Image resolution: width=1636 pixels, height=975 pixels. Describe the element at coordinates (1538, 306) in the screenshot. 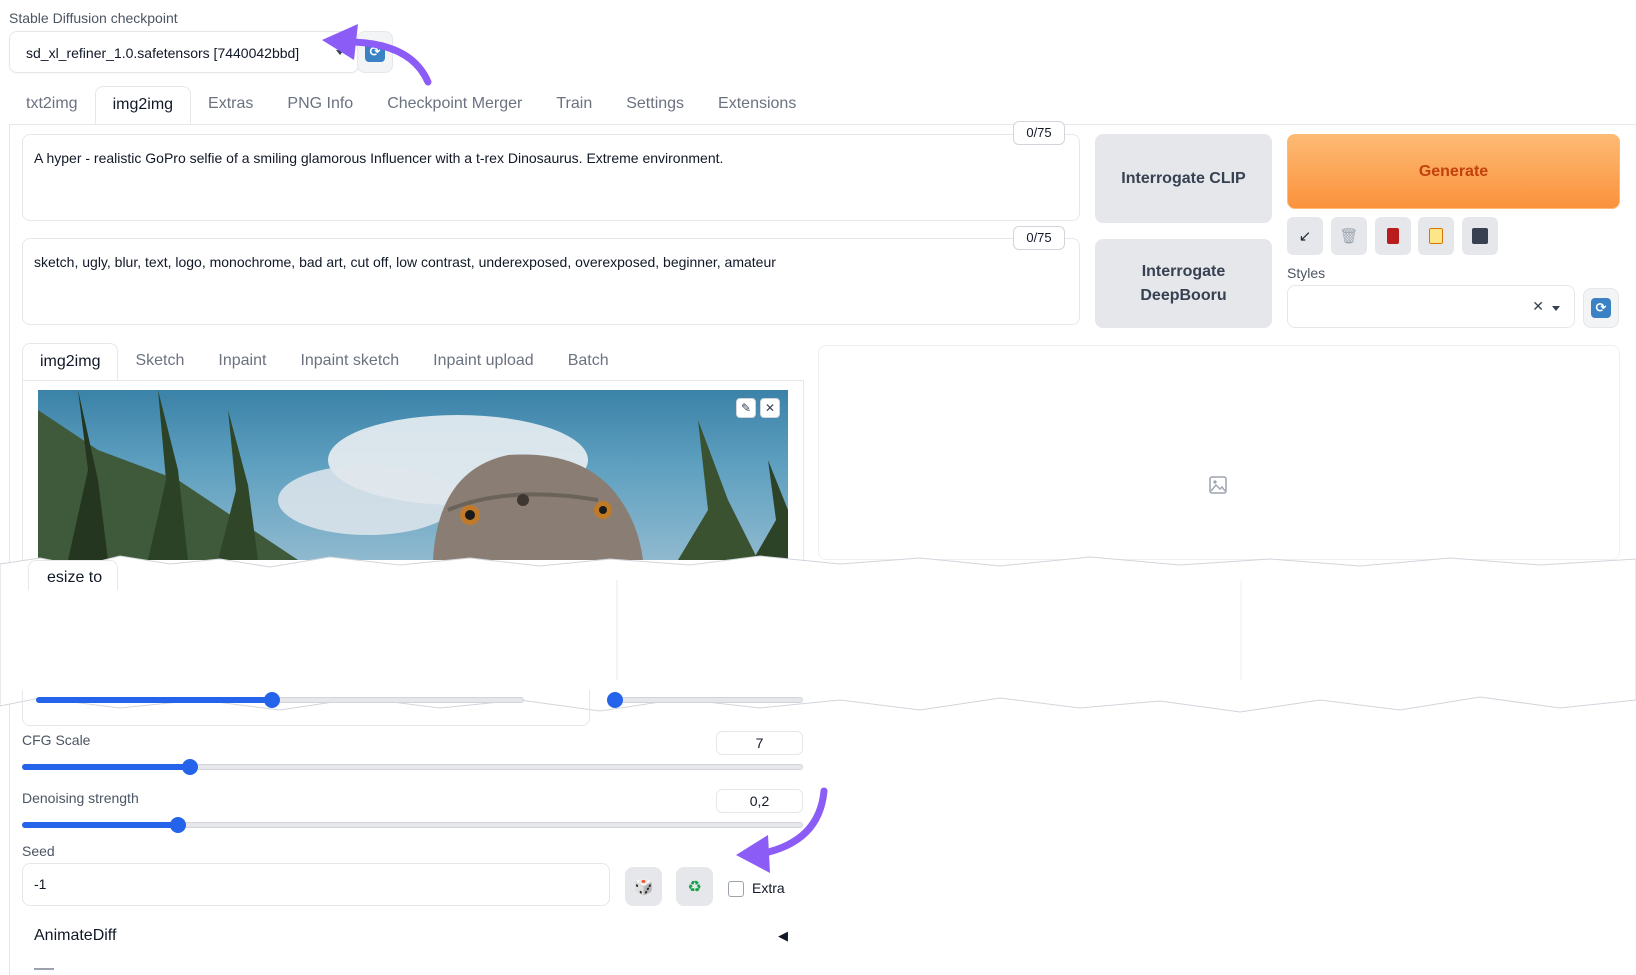

I see `clear-icon: ✕` at that location.